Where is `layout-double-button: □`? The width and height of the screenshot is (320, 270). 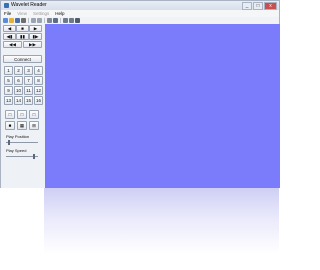
layout-double-button: □ is located at coordinates (22, 114).